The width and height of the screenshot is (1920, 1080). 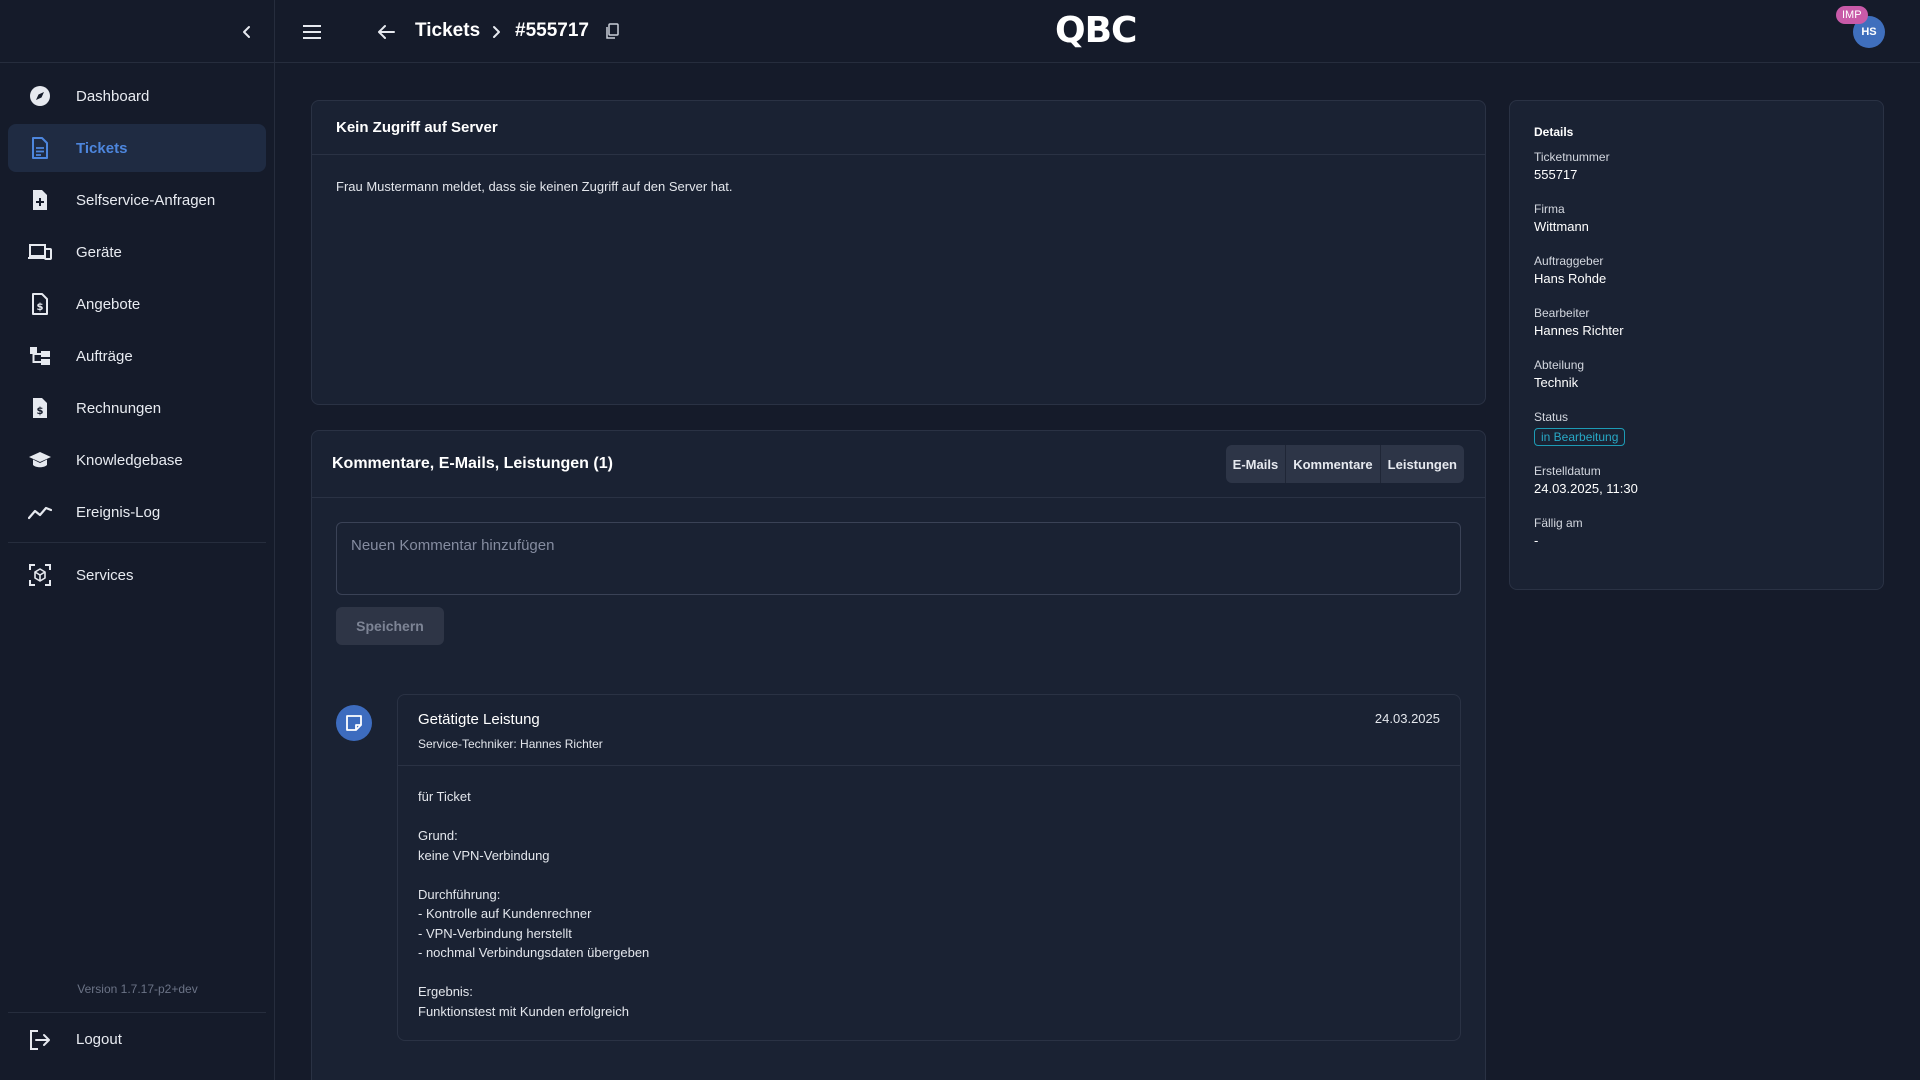 What do you see at coordinates (1696, 532) in the screenshot?
I see `detail-faellig-am: Fällig am -` at bounding box center [1696, 532].